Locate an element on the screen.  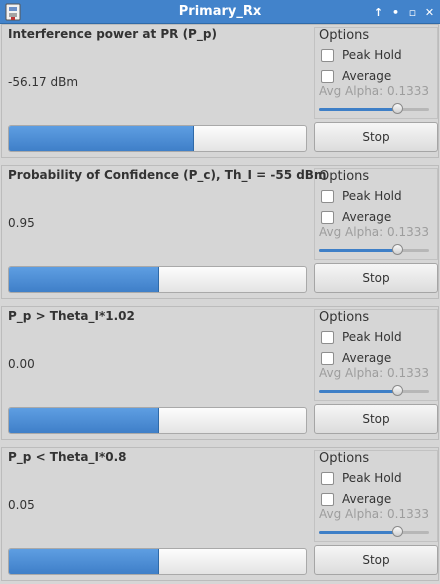
metric-value: 0.00 is located at coordinates (21, 364).